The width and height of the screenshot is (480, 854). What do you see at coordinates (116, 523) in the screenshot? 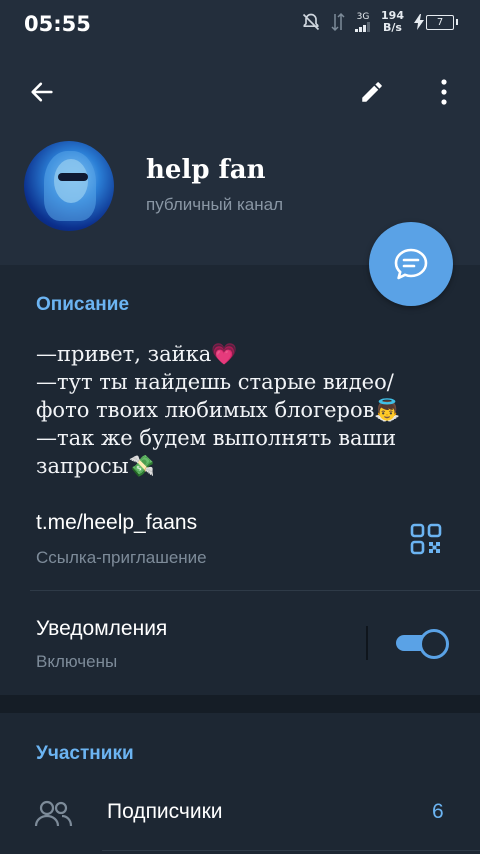
I see `invite-link: t.me/heelp_faans` at bounding box center [116, 523].